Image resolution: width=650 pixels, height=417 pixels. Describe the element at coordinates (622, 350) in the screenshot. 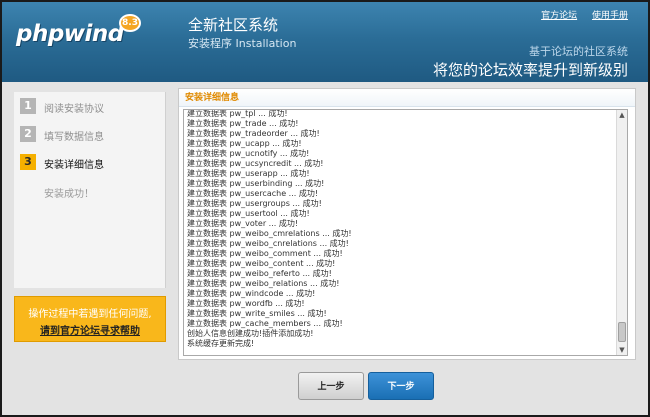

I see `scroll-down-arrow-icon: ▼` at that location.